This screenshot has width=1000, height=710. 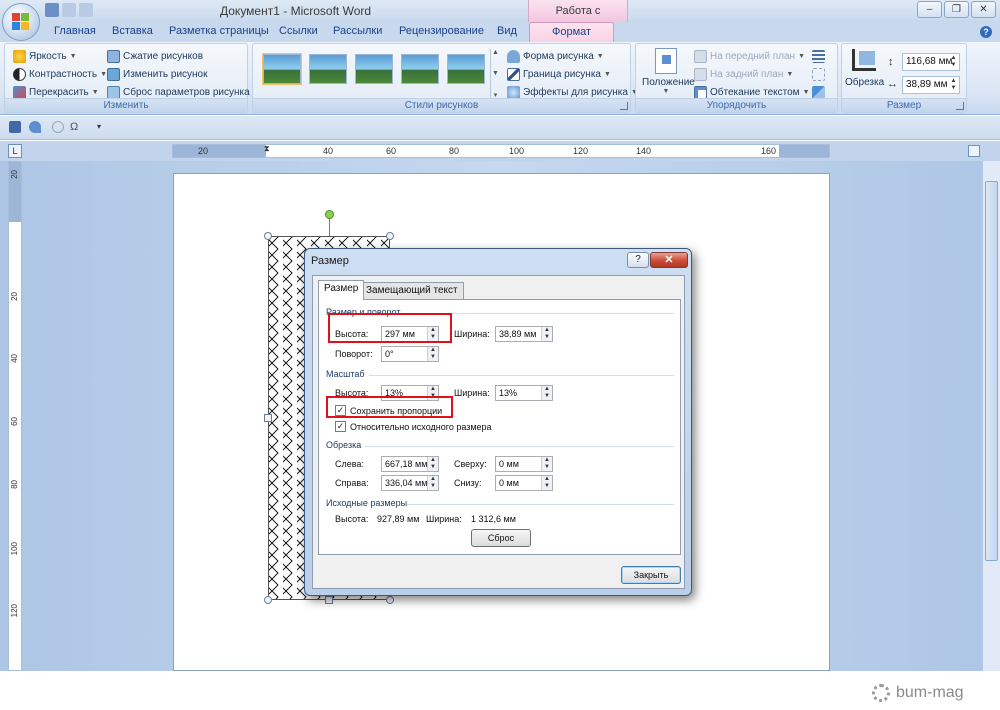 What do you see at coordinates (21, 22) in the screenshot?
I see `office-button` at bounding box center [21, 22].